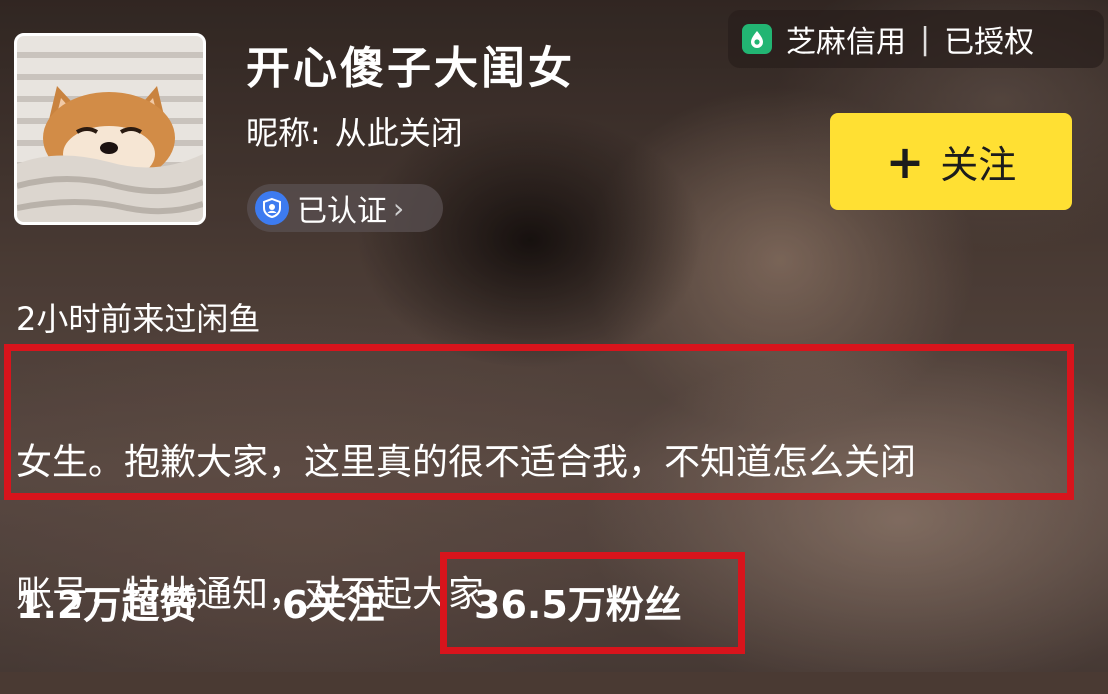 The image size is (1108, 694). I want to click on sesame-credit-label: 芝麻信用, so click(846, 42).